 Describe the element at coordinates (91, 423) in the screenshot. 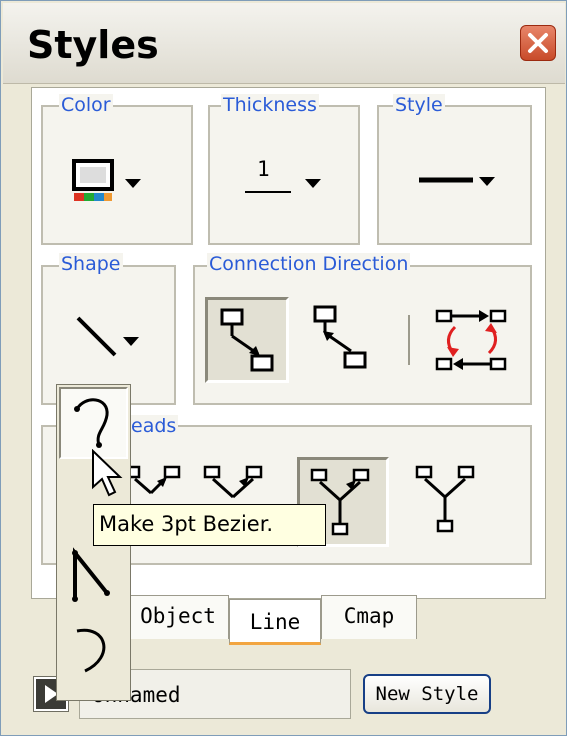

I see `bezier-curve-icon` at that location.